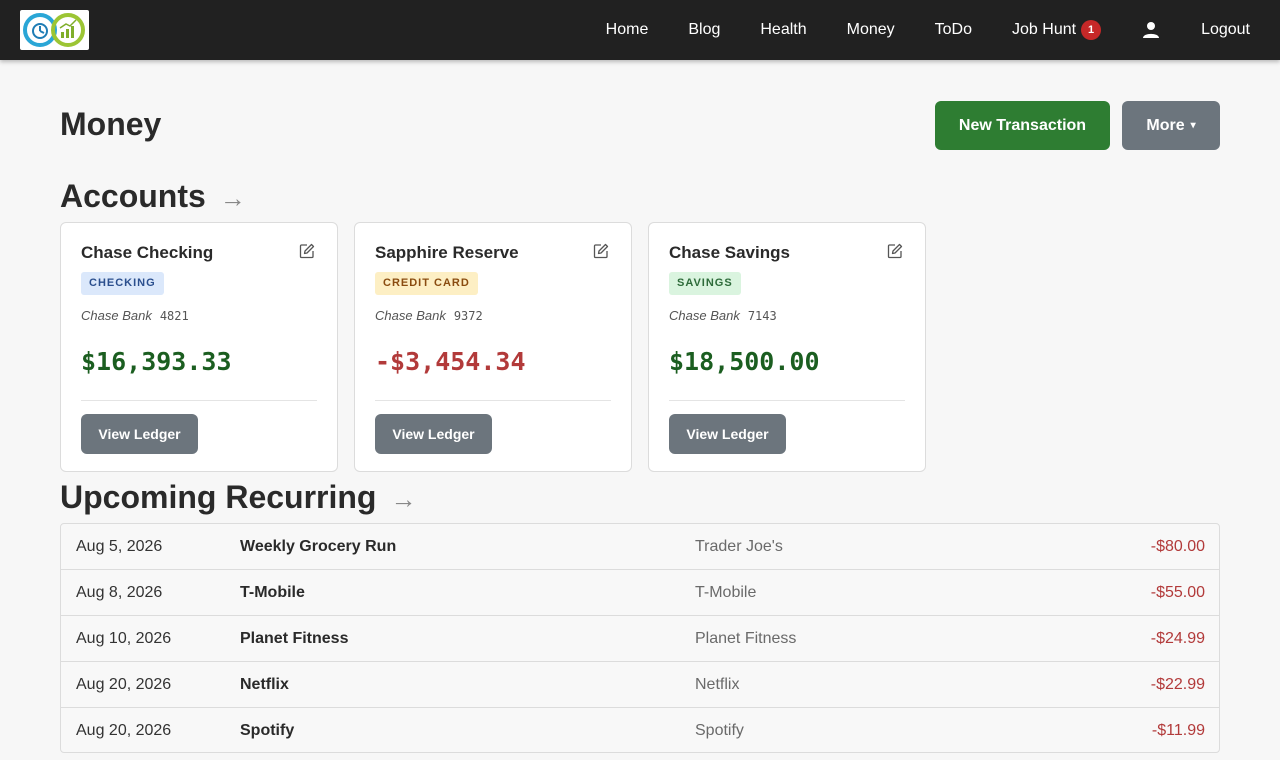  I want to click on recurring-payee: Trader Joe's, so click(739, 546).